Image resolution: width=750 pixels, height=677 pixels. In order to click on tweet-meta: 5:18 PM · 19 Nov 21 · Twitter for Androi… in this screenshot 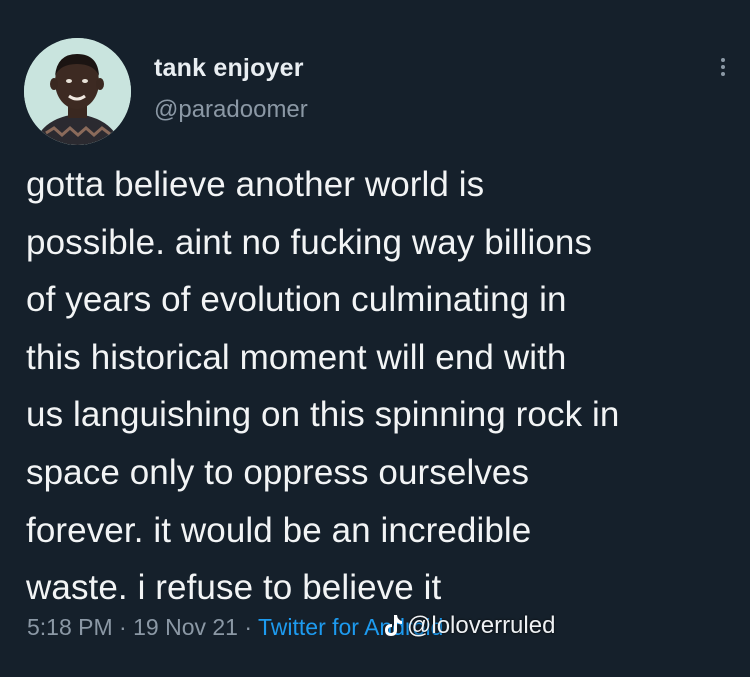, I will do `click(235, 627)`.